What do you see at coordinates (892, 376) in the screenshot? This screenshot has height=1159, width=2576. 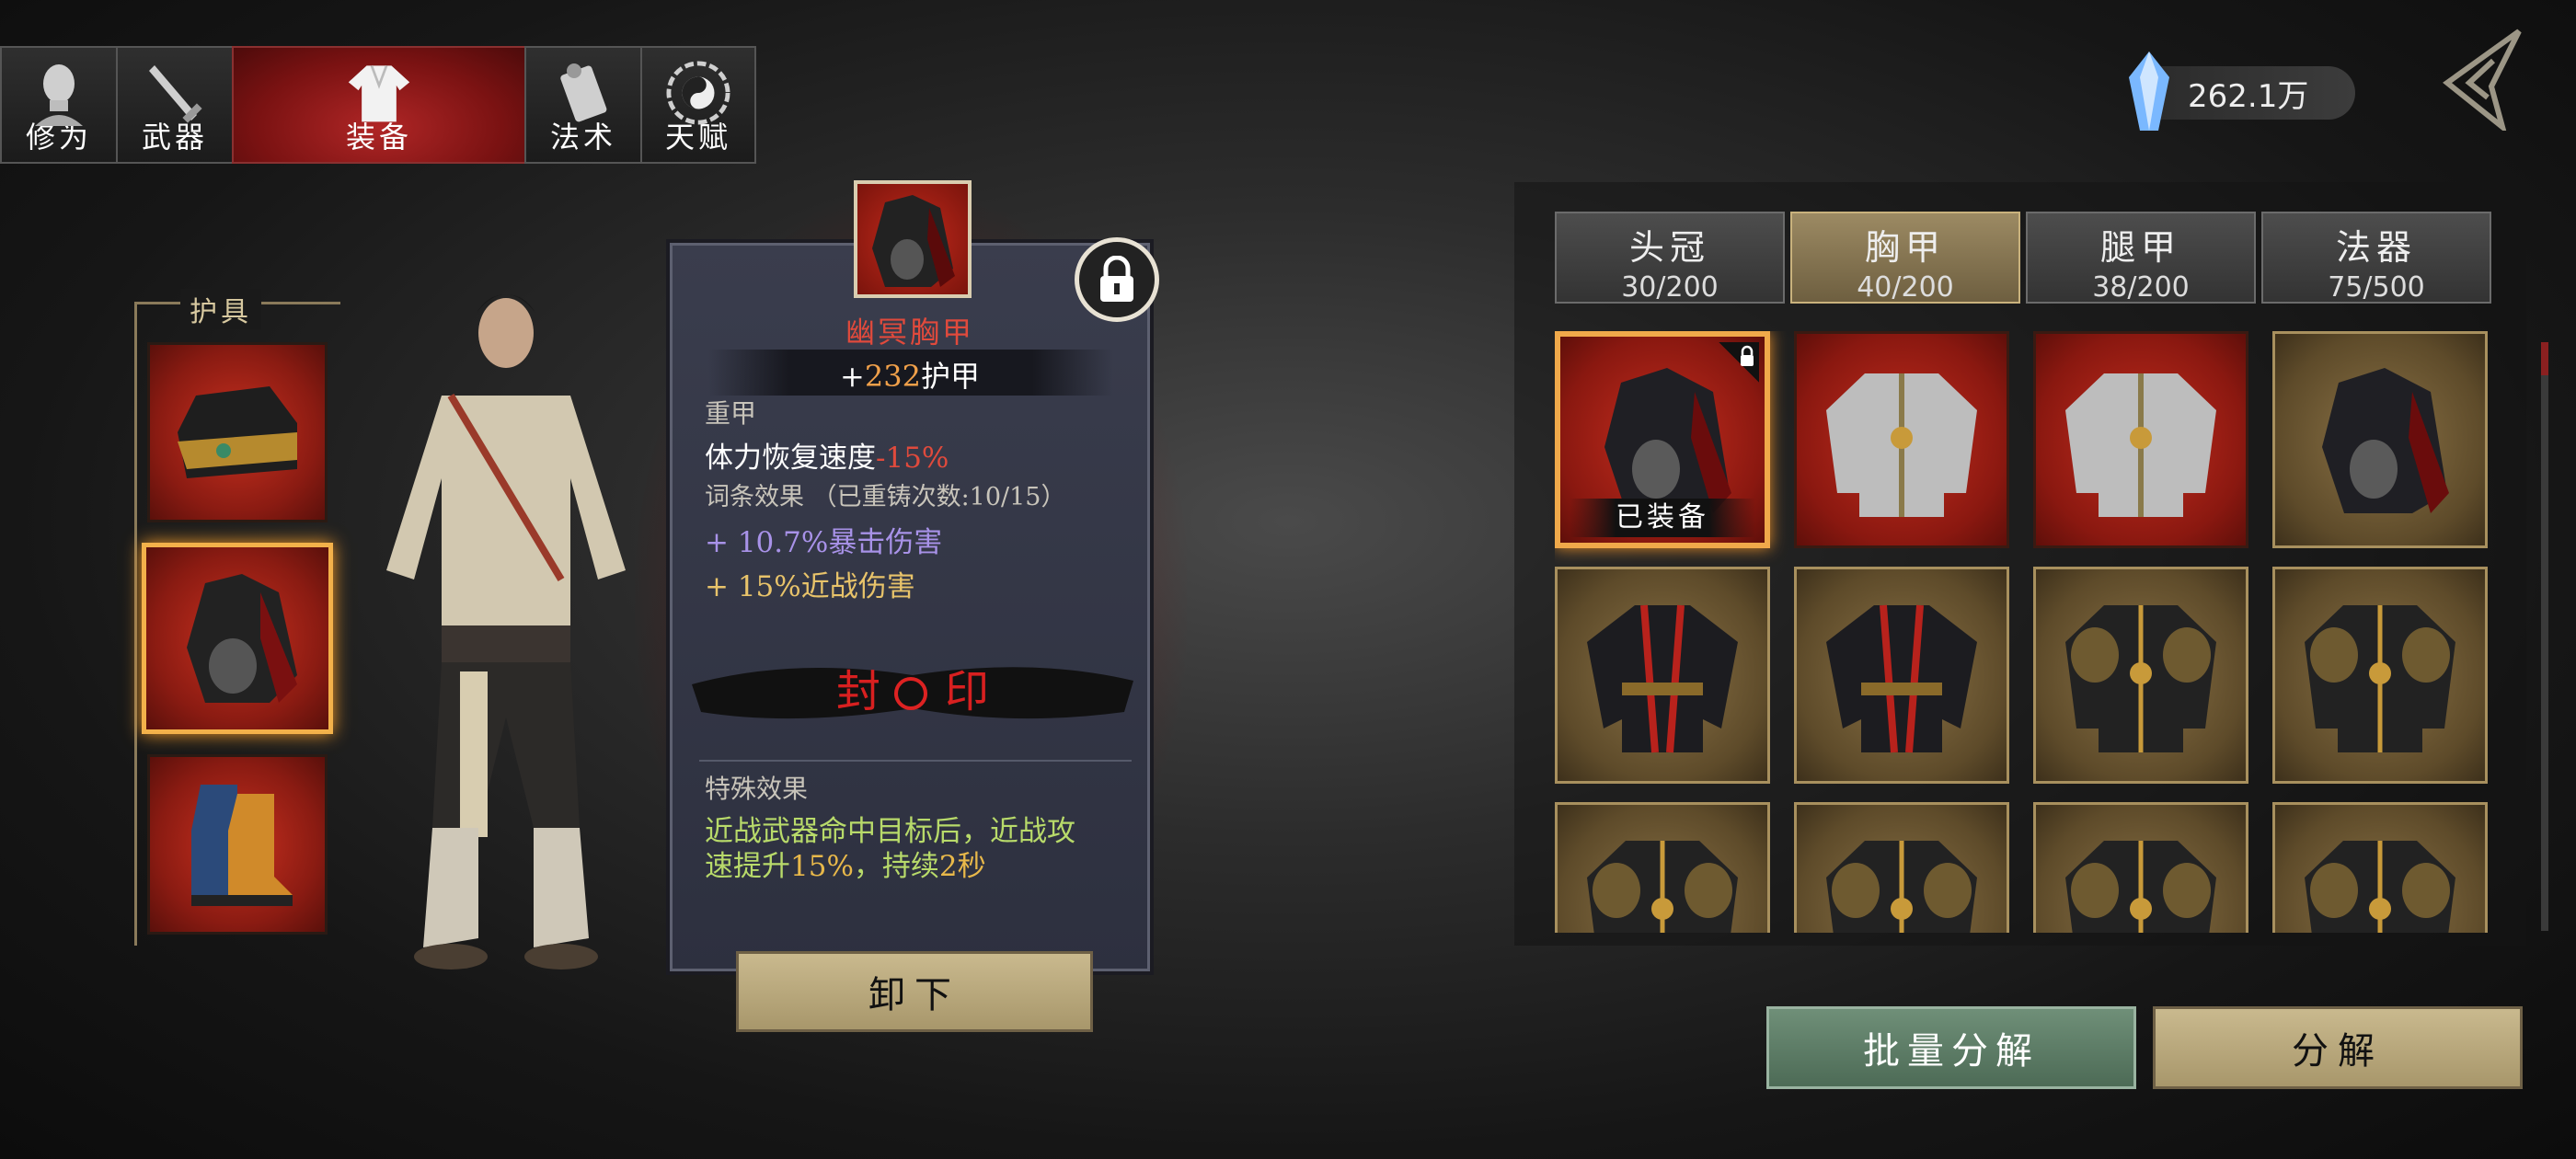 I see `stat-value: 232` at bounding box center [892, 376].